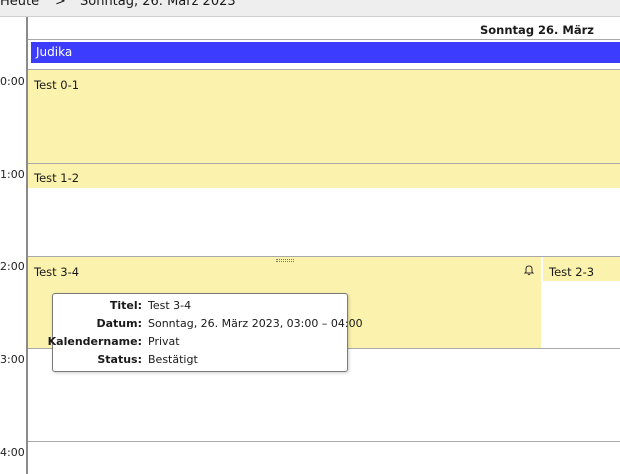 The height and width of the screenshot is (474, 620). I want to click on tooltip-label: Status:, so click(119, 359).